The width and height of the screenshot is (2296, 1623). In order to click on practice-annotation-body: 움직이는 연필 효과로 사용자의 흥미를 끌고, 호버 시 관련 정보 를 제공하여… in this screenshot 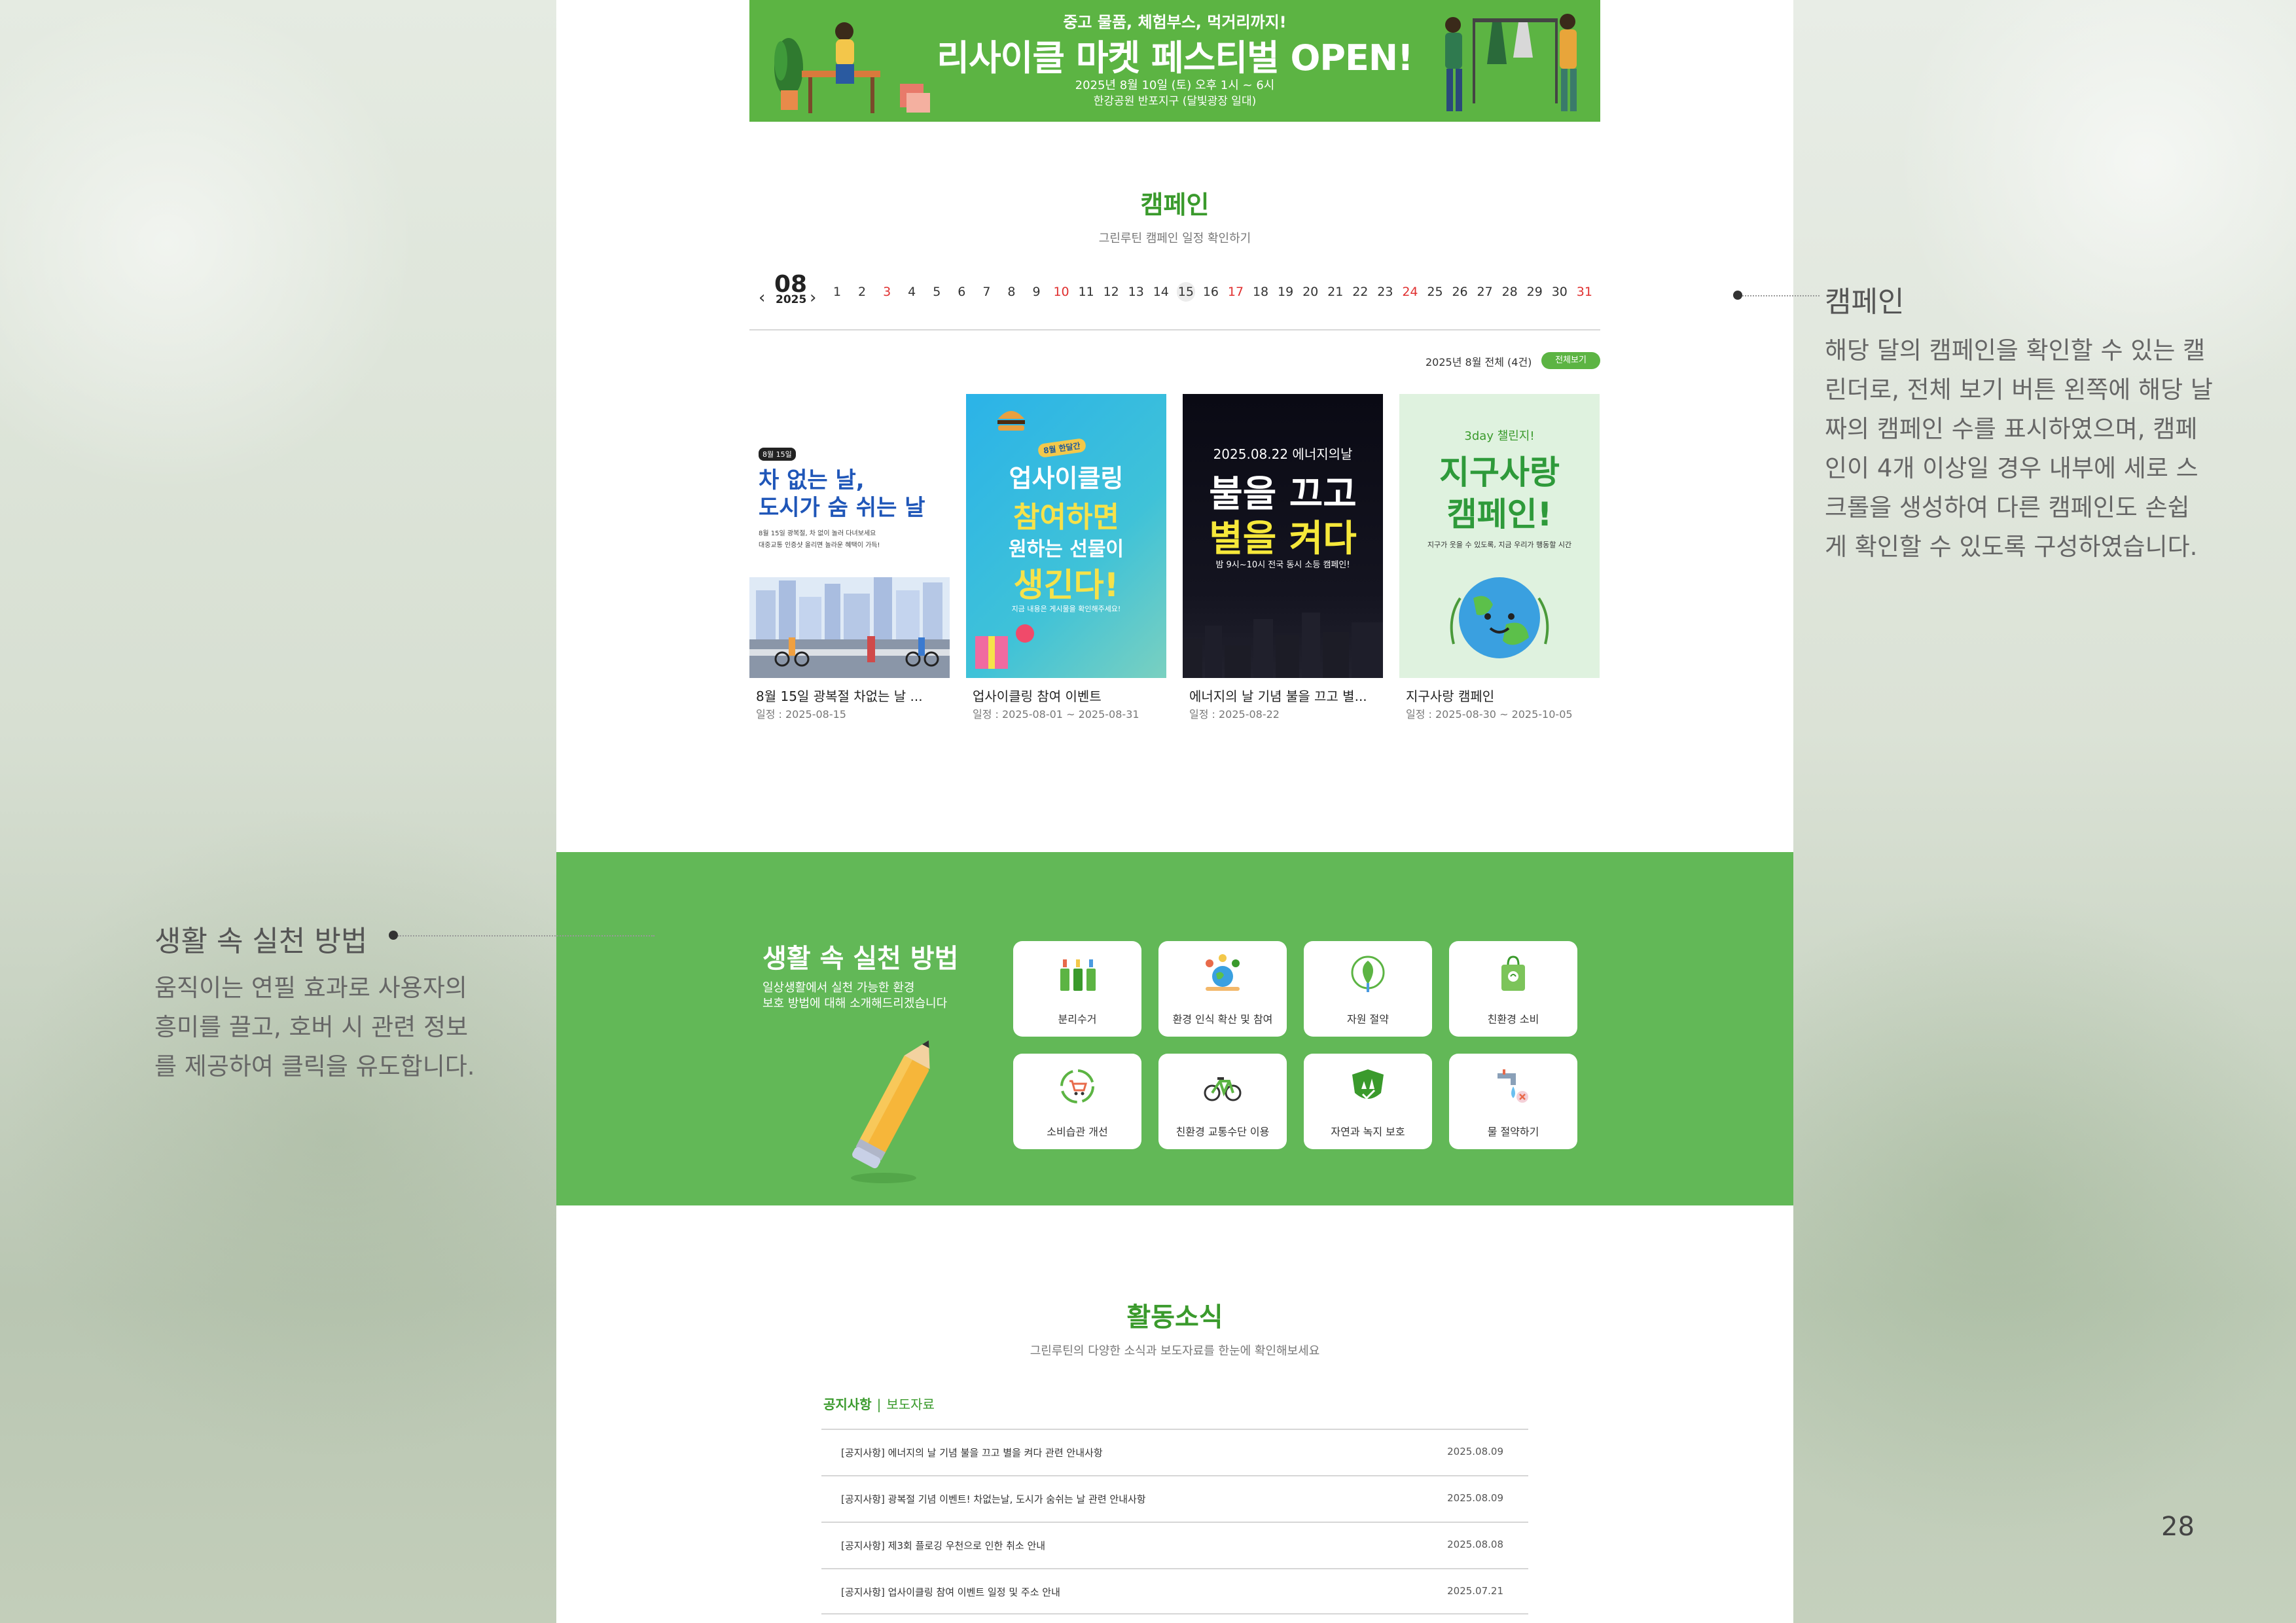, I will do `click(314, 1027)`.